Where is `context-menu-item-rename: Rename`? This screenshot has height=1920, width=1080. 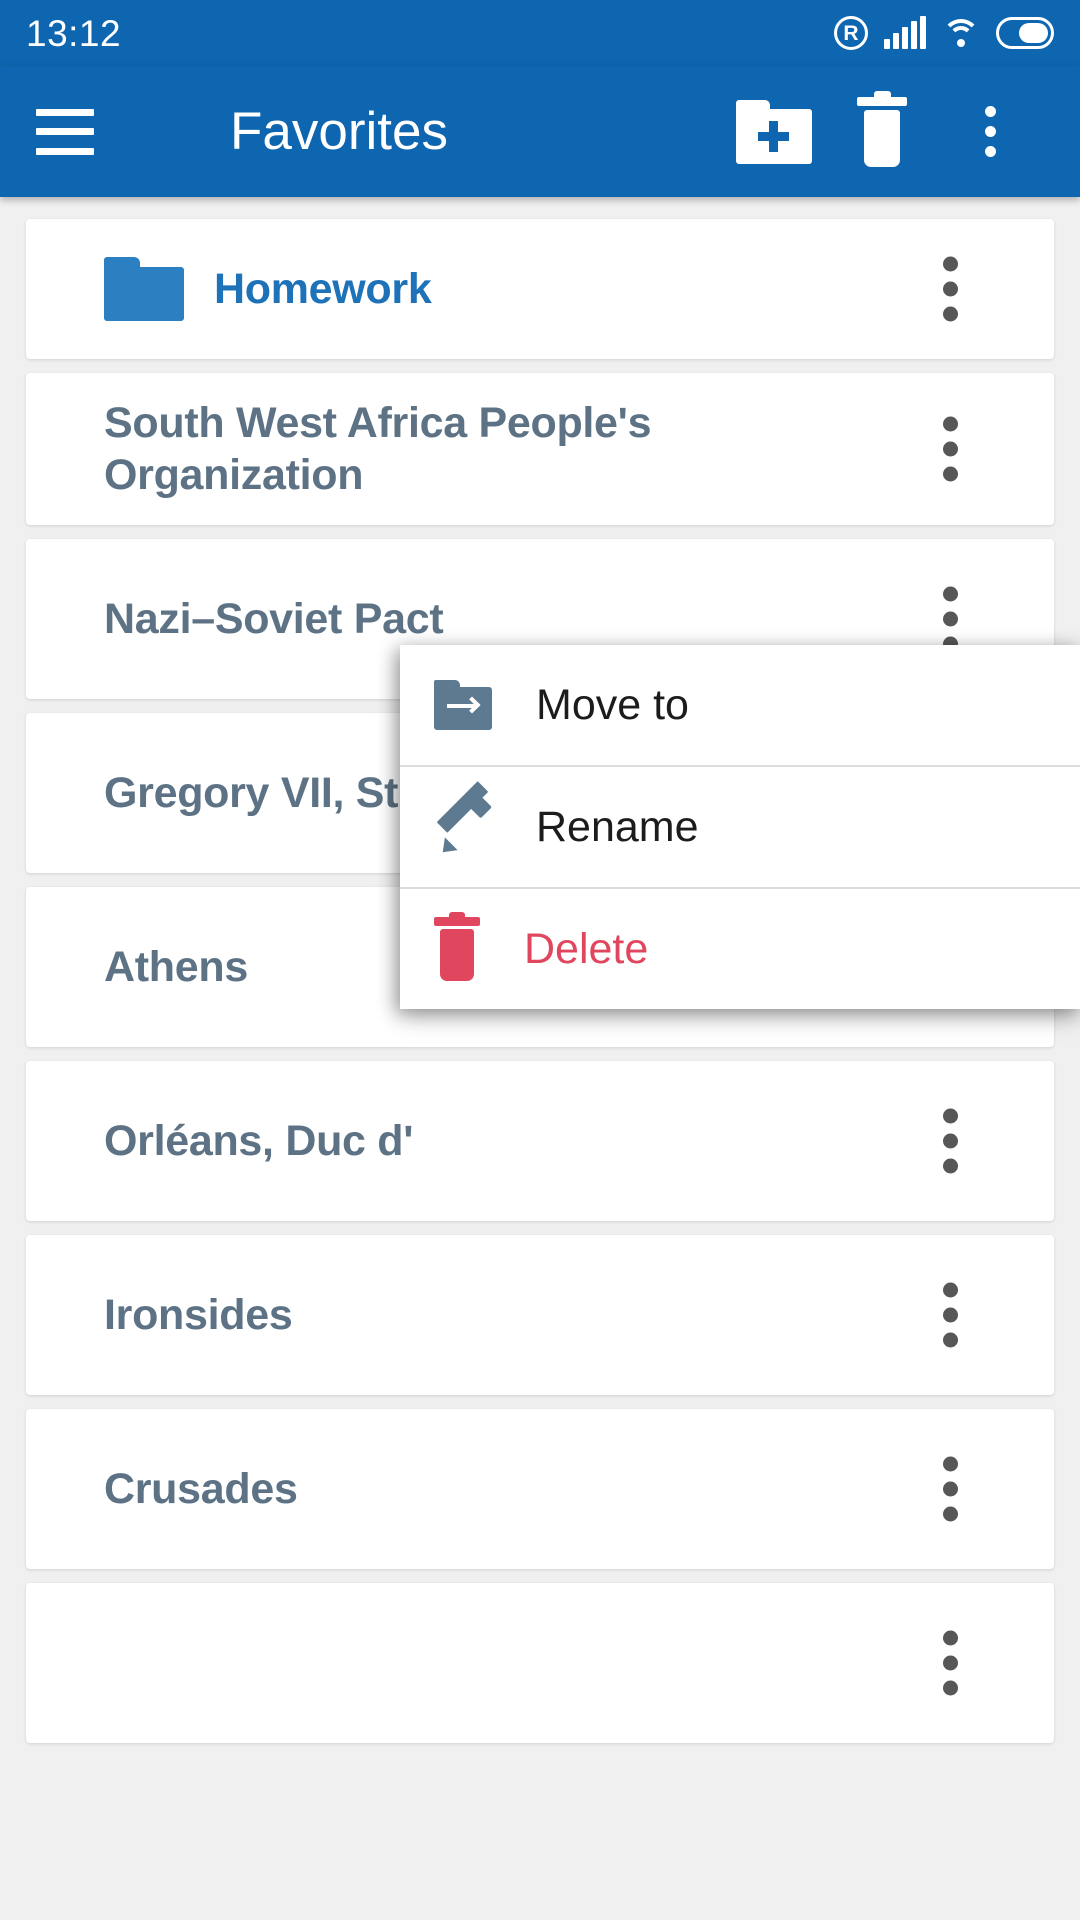 context-menu-item-rename: Rename is located at coordinates (740, 827).